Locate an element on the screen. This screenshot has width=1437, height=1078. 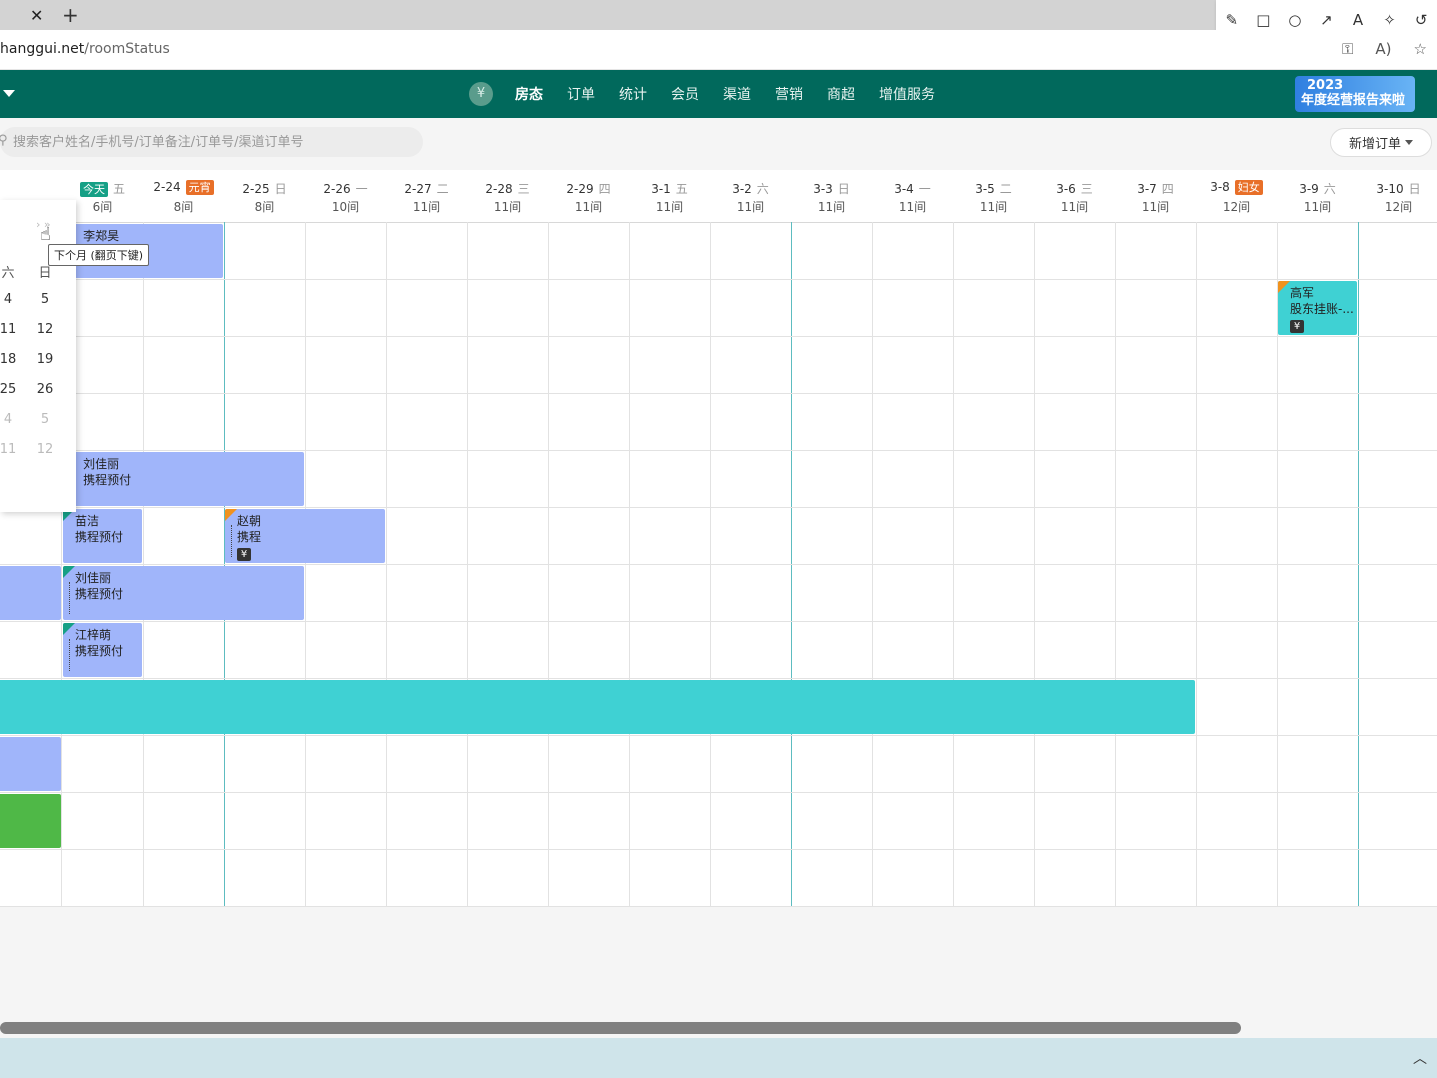
date-text: 3-3 is located at coordinates (823, 189).